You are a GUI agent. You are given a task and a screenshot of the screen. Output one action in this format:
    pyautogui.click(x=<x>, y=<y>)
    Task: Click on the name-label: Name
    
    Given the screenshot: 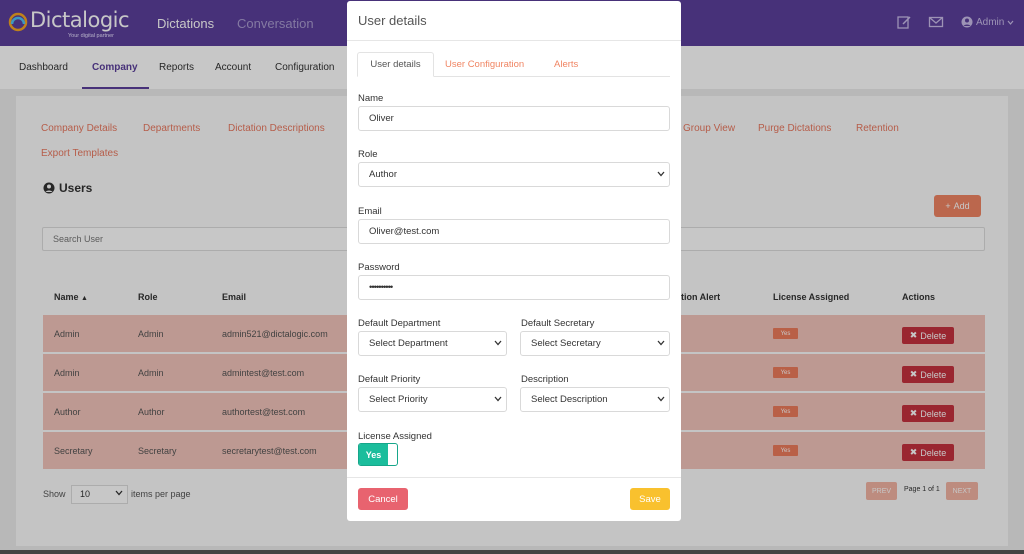 What is the action you would take?
    pyautogui.click(x=371, y=98)
    